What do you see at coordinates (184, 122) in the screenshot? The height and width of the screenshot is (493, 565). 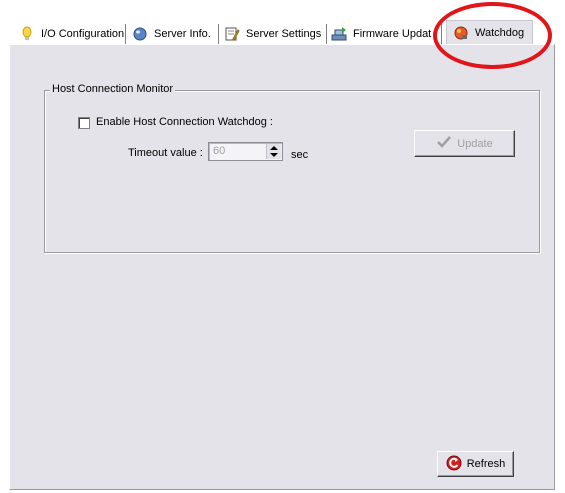 I see `enable-watchdog-label: Enable Host Connection Watchdog :` at bounding box center [184, 122].